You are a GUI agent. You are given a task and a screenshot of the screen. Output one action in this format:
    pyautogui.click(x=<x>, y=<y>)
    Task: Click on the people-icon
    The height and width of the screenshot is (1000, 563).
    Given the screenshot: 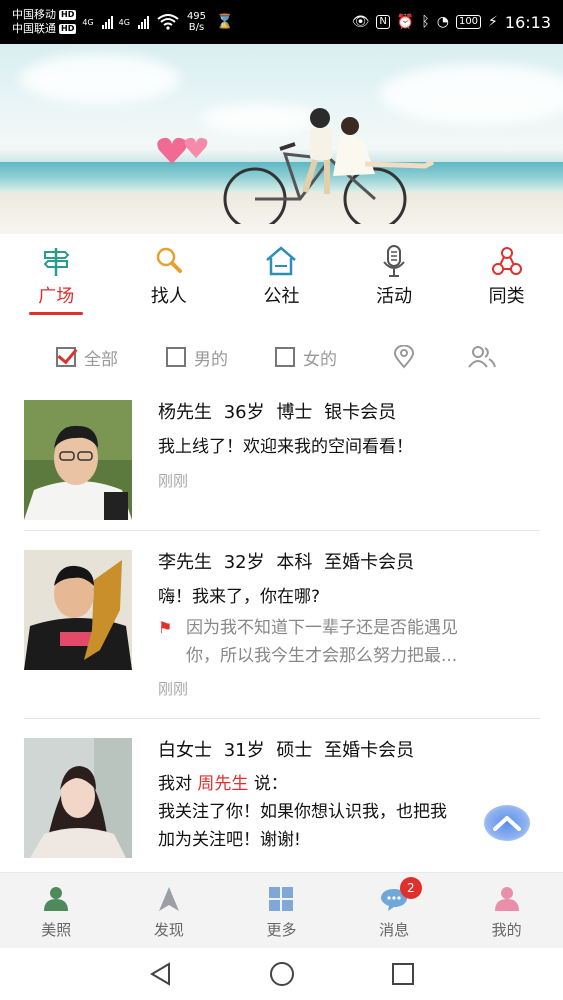 What is the action you would take?
    pyautogui.click(x=482, y=357)
    